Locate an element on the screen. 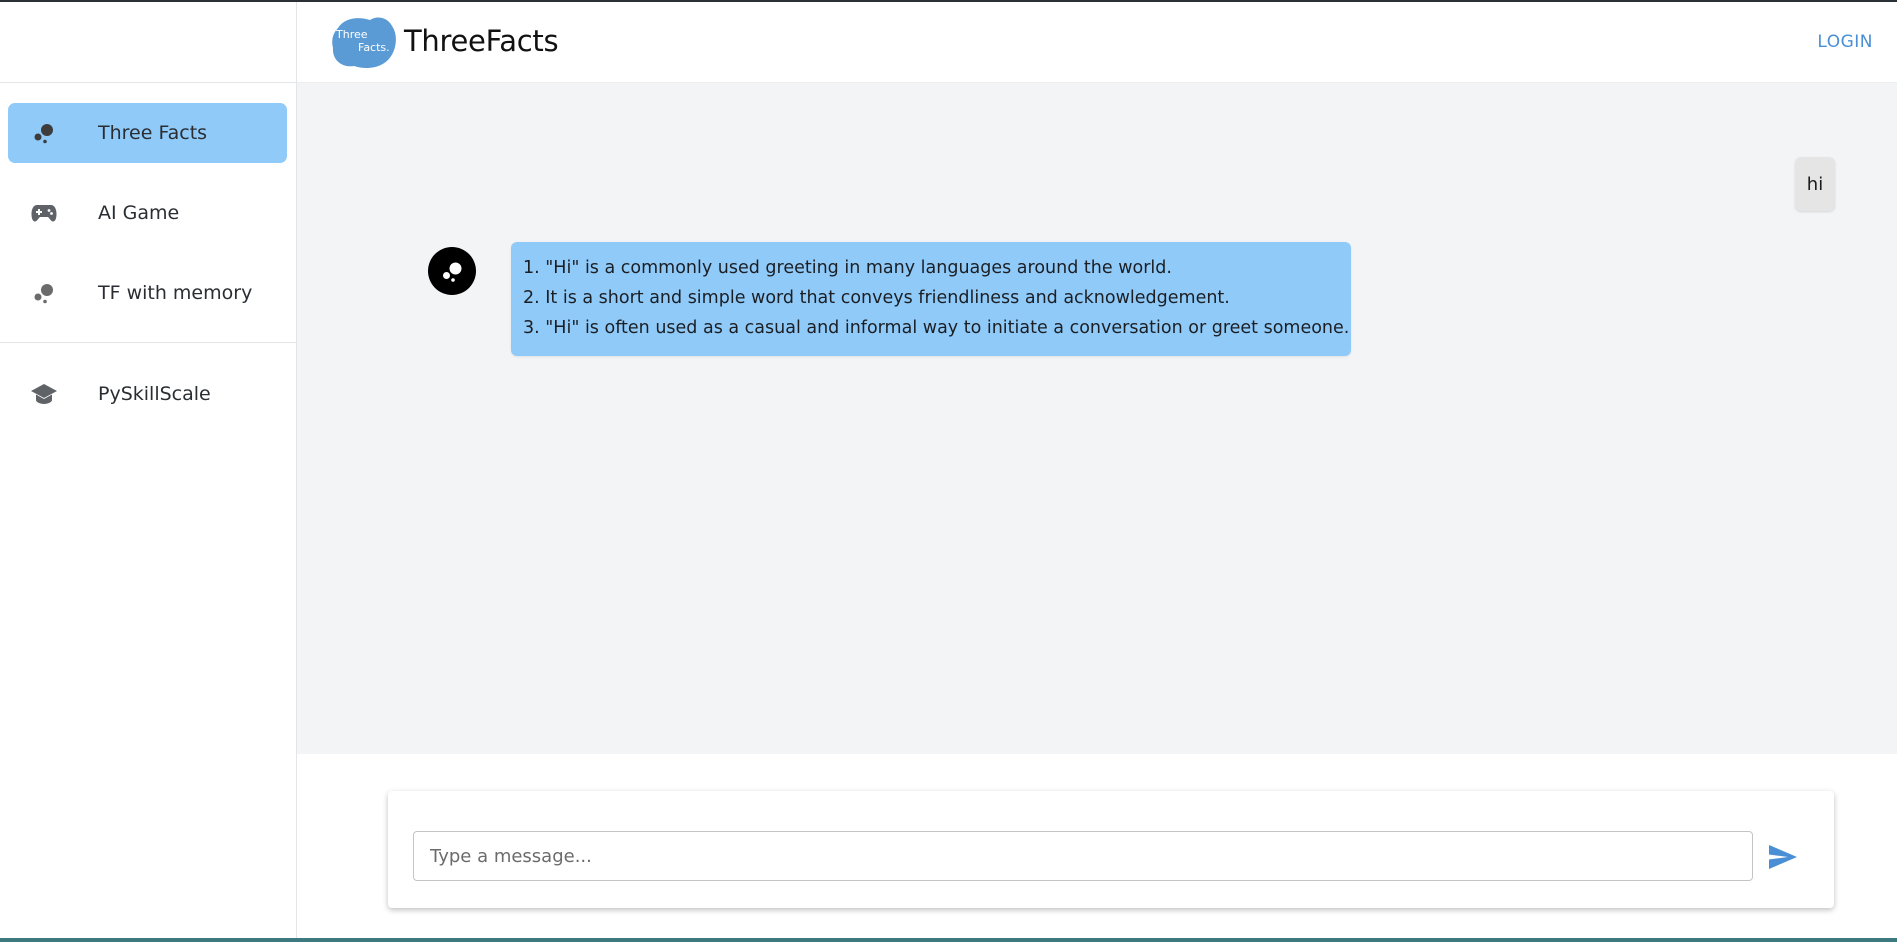  sidebar-item-pyskillscale: PySkillScale is located at coordinates (147, 394).